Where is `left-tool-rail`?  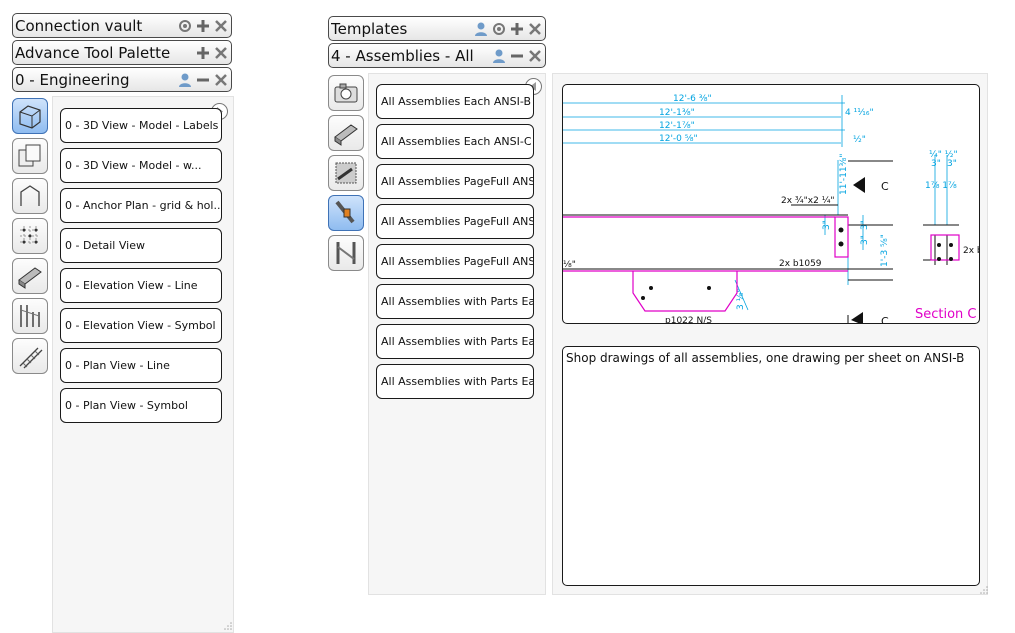 left-tool-rail is located at coordinates (31, 241).